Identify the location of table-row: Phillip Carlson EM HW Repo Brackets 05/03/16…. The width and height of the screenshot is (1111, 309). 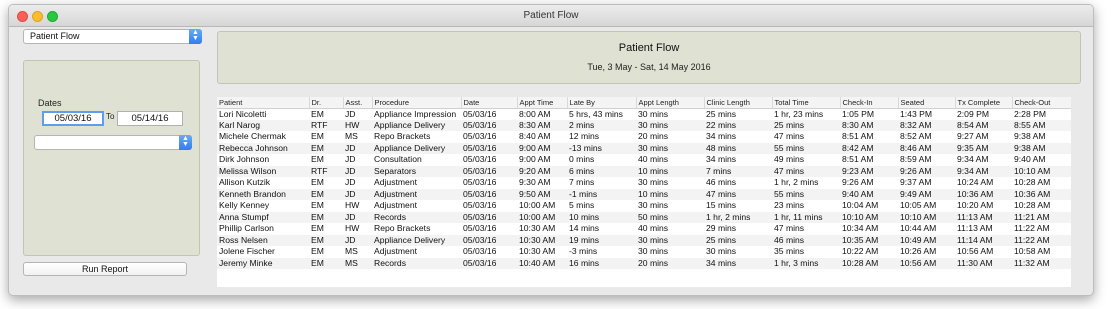
(644, 229).